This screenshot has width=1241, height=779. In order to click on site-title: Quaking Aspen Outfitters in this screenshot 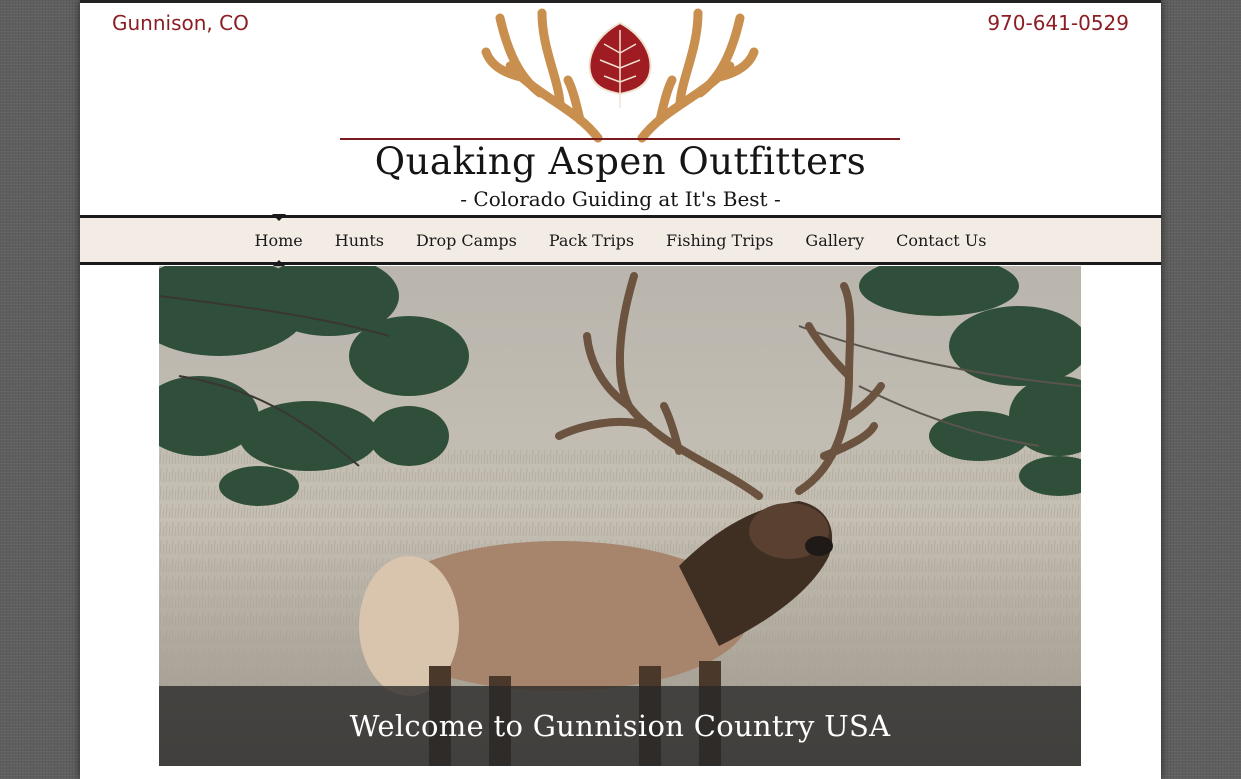, I will do `click(620, 161)`.